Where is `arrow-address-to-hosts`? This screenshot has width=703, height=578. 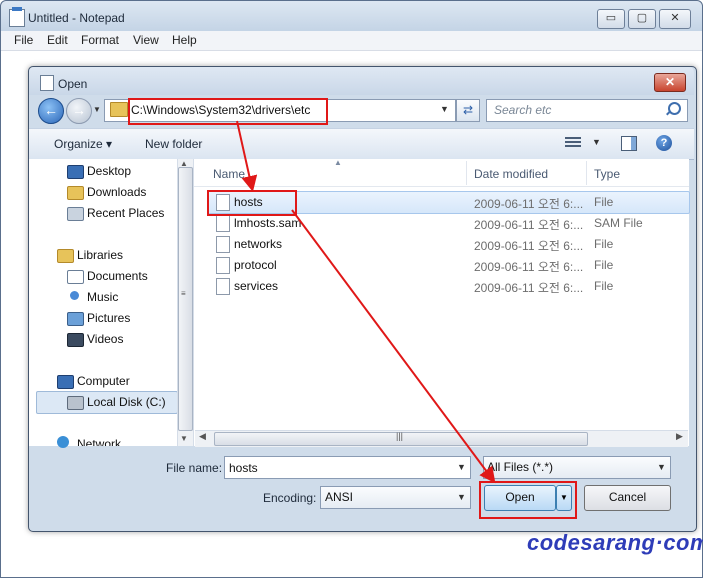
arrow-address-to-hosts is located at coordinates (247, 156).